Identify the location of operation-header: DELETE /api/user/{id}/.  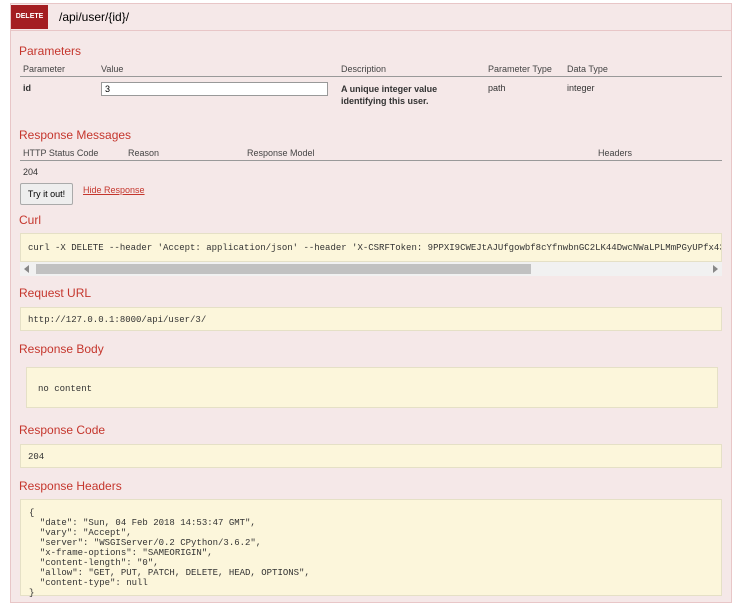
(371, 17).